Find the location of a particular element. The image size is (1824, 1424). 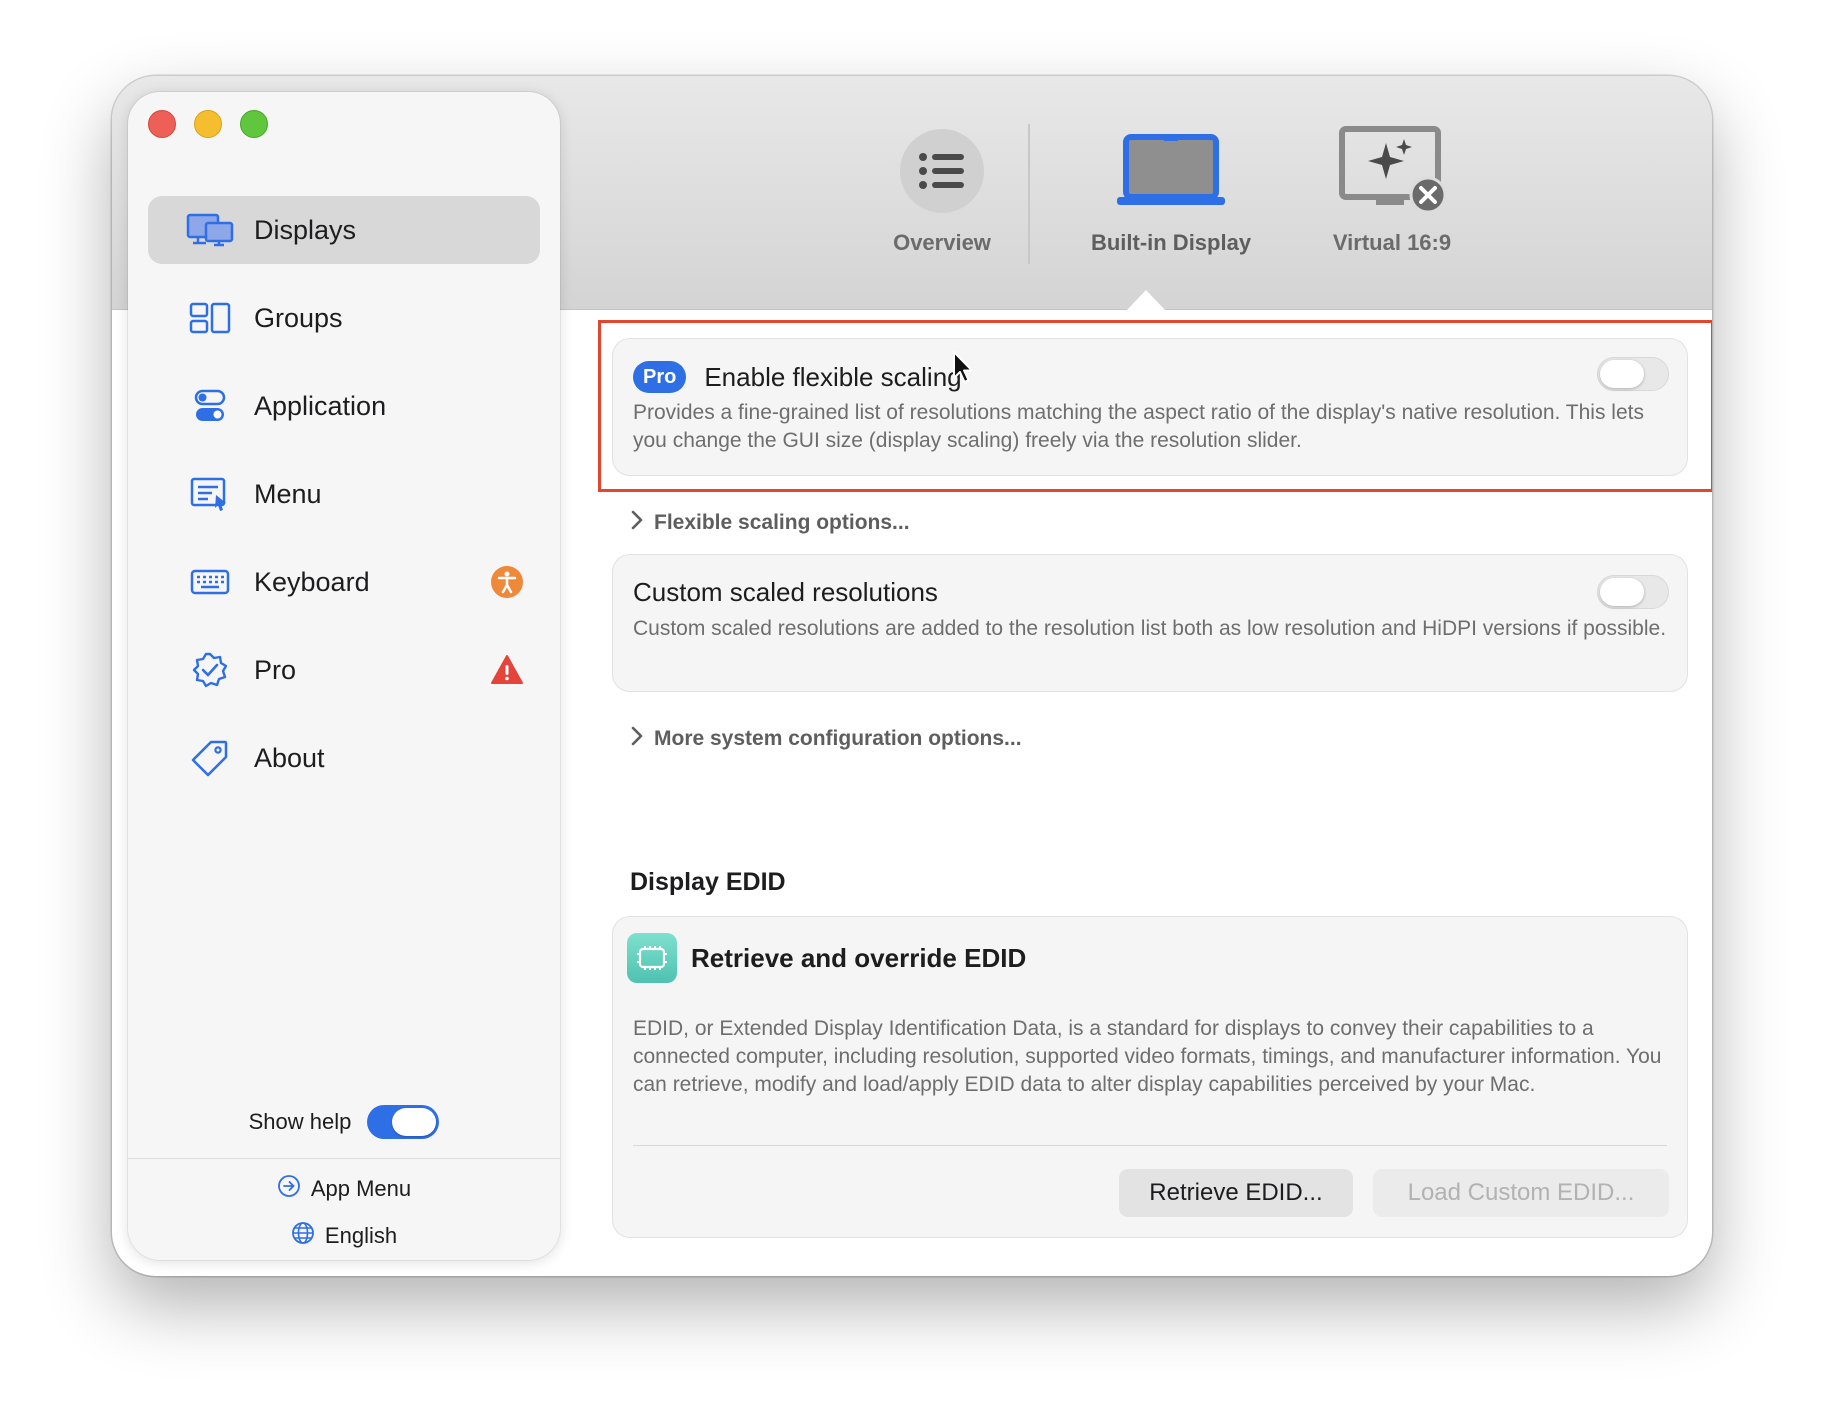

sidebar-item-label: Pro is located at coordinates (275, 669).